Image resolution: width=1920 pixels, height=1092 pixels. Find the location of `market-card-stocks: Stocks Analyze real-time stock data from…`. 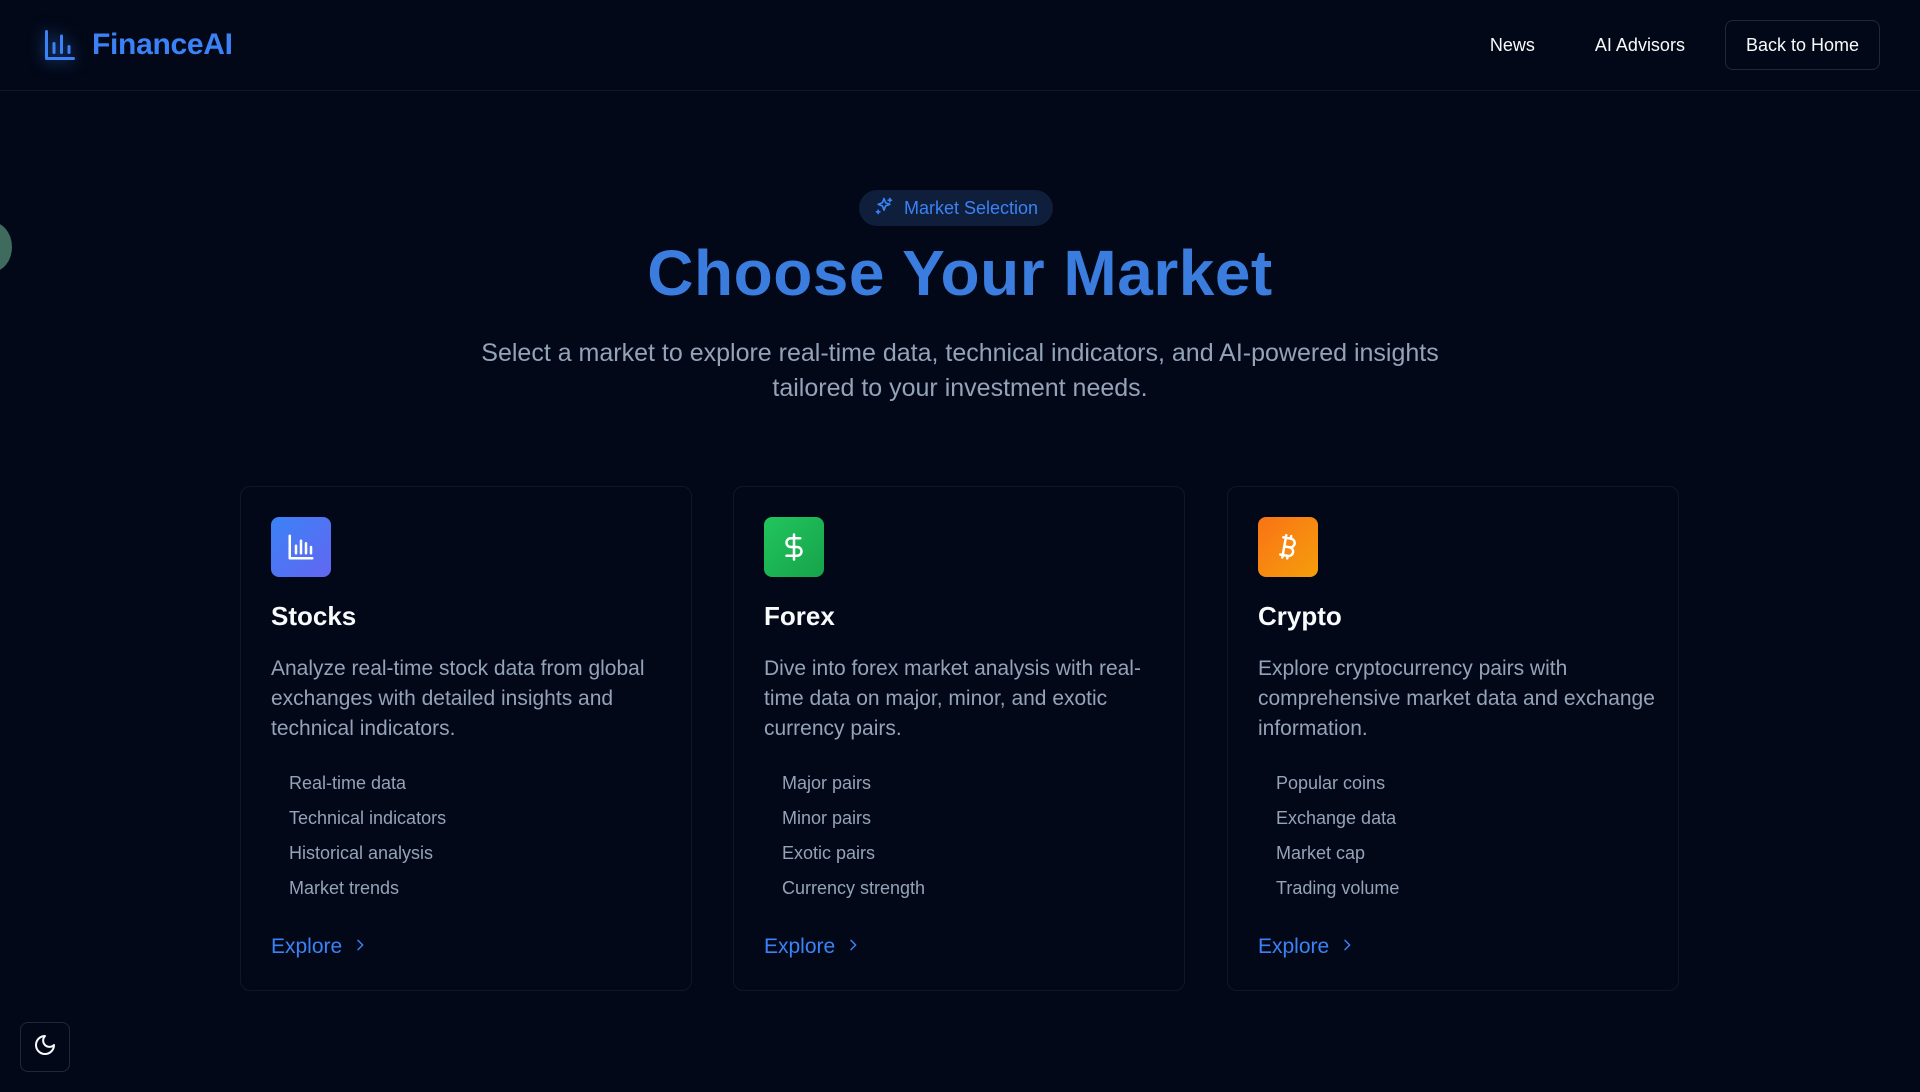

market-card-stocks: Stocks Analyze real-time stock data from… is located at coordinates (466, 738).